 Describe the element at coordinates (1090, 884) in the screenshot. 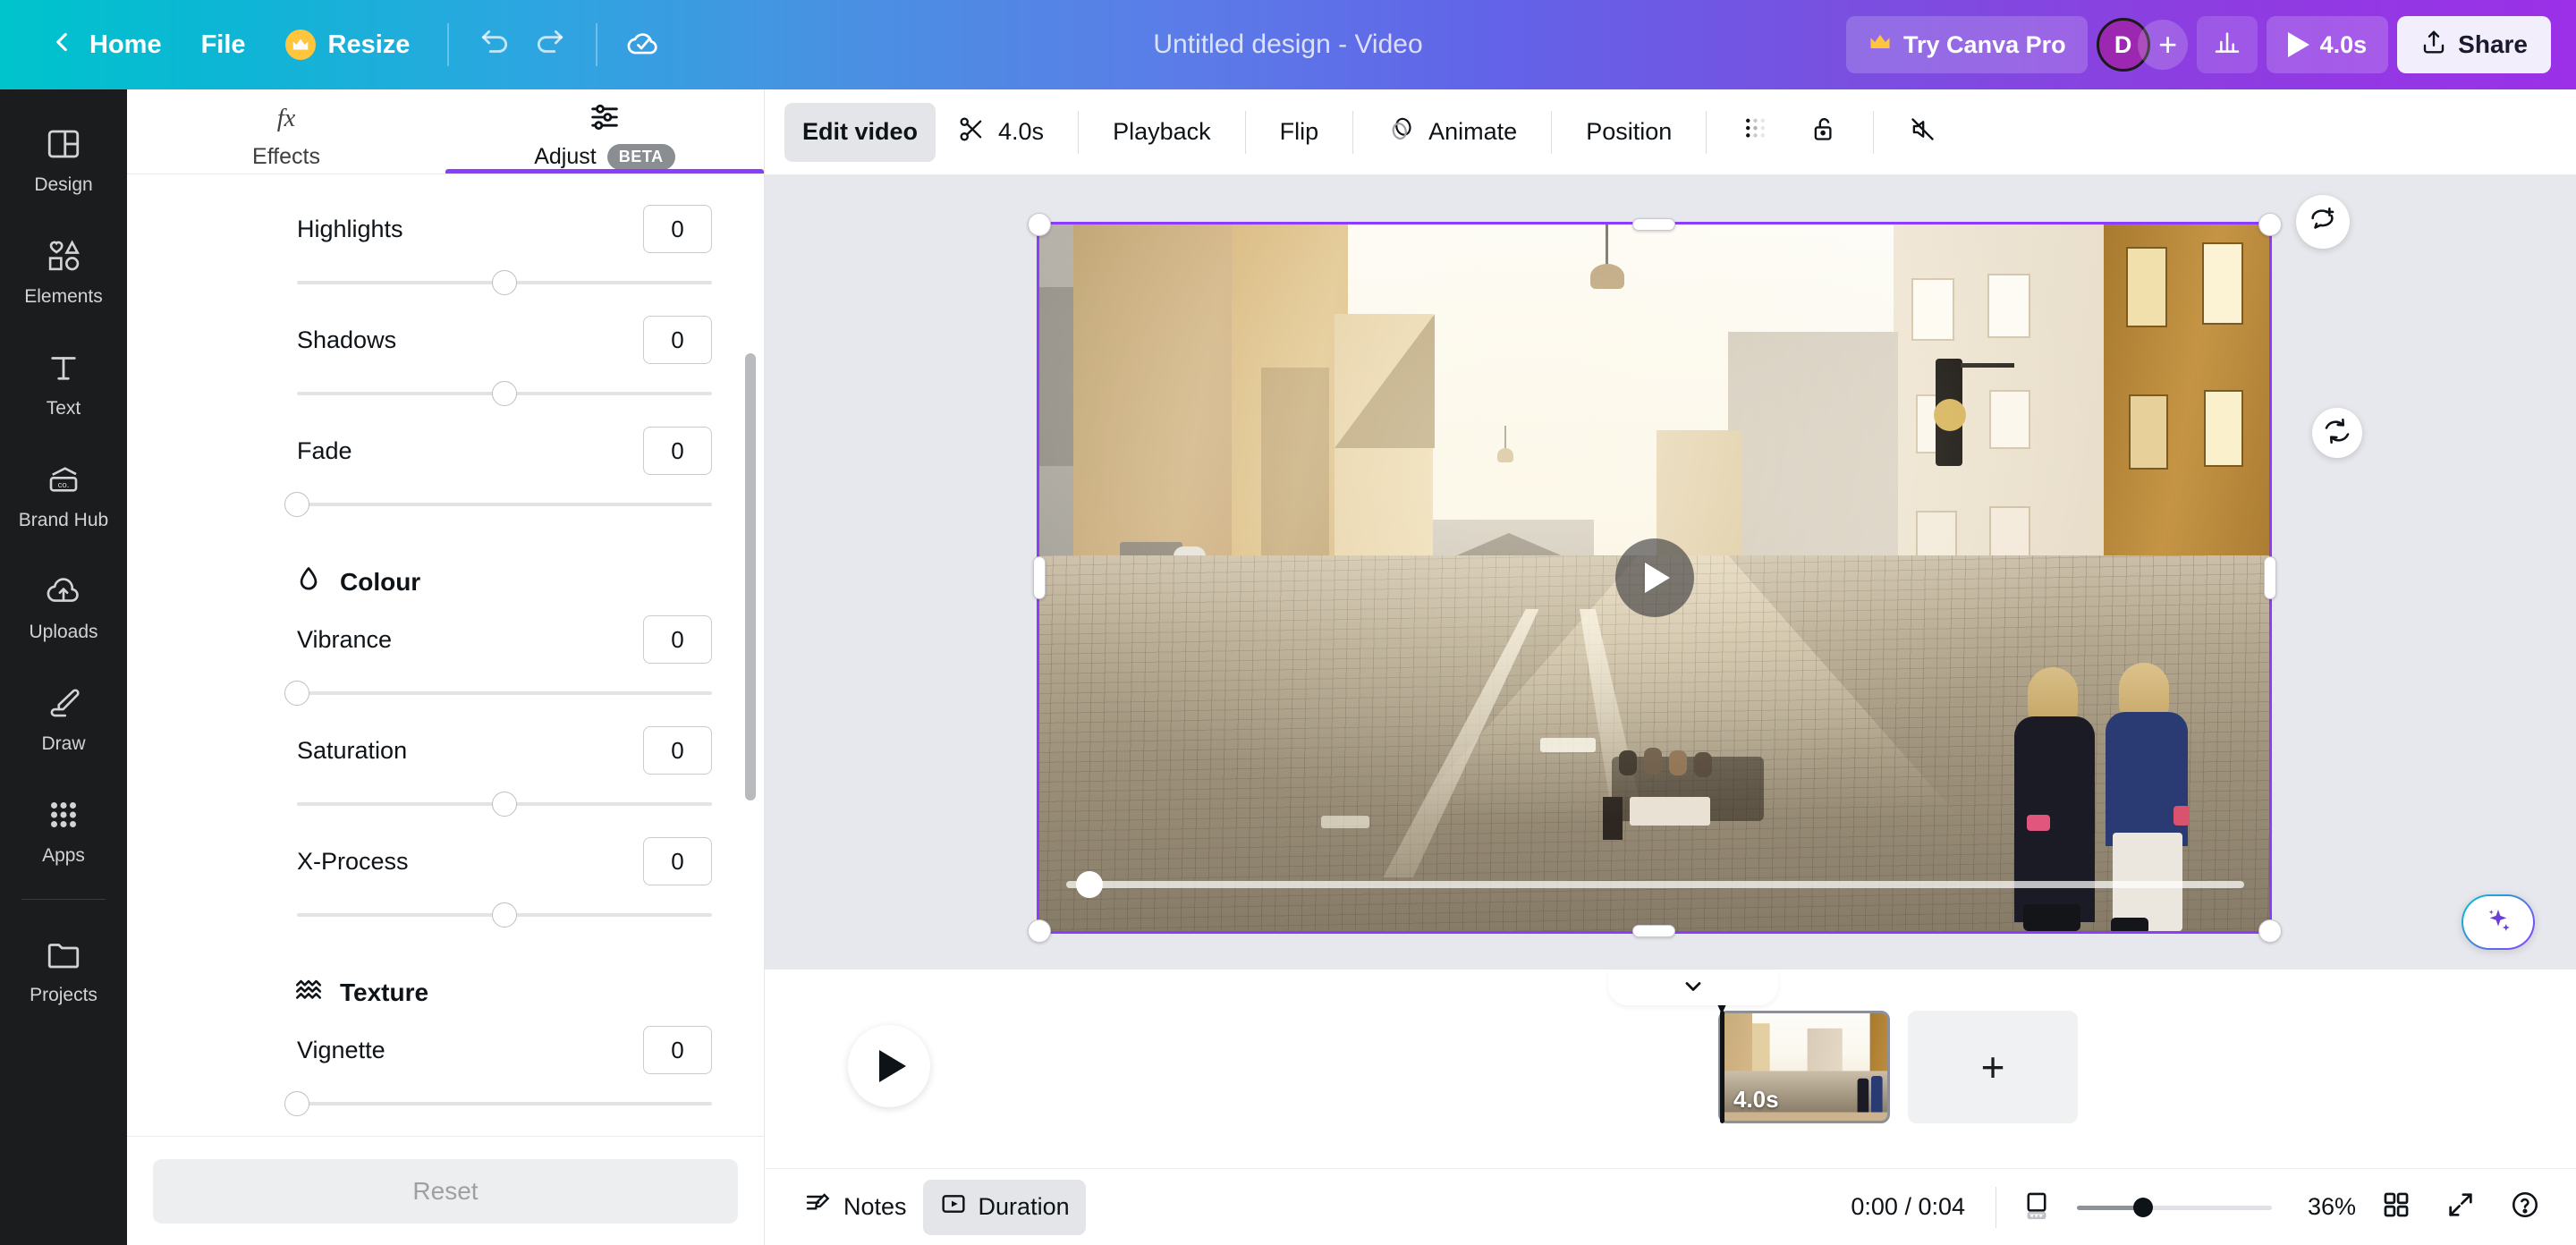

I see `video-scrubber-knob` at that location.